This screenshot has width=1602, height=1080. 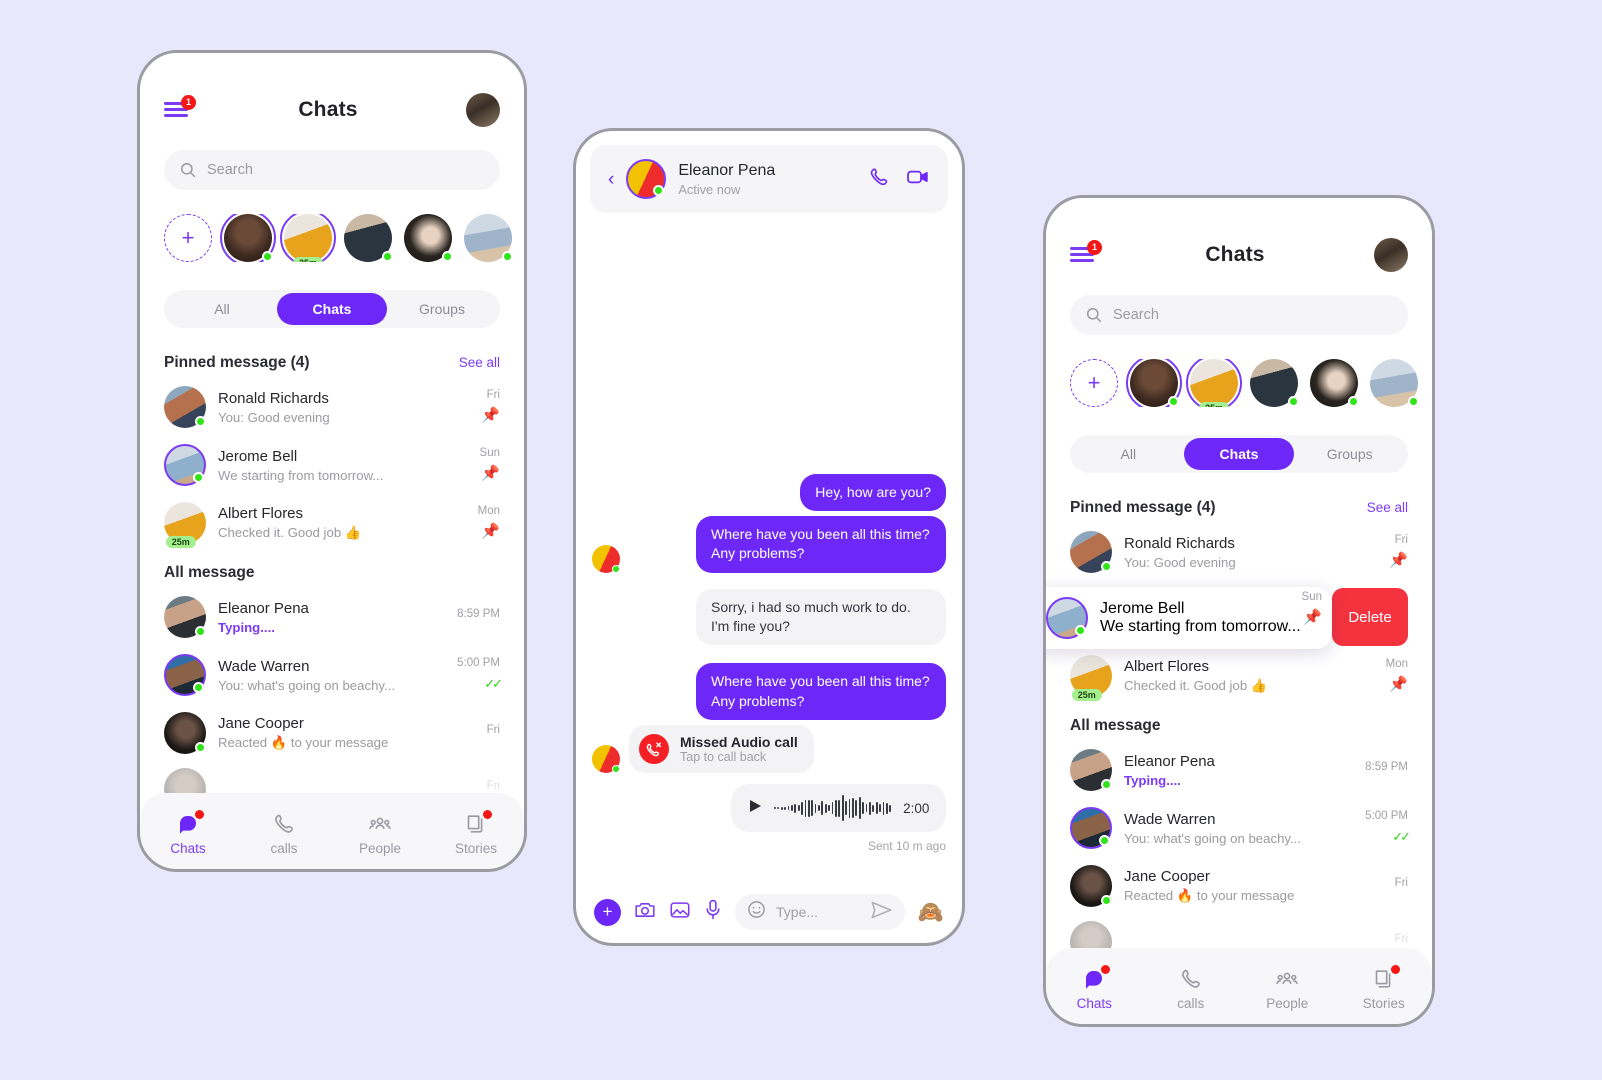 What do you see at coordinates (607, 912) in the screenshot?
I see `attach-plus-button: +` at bounding box center [607, 912].